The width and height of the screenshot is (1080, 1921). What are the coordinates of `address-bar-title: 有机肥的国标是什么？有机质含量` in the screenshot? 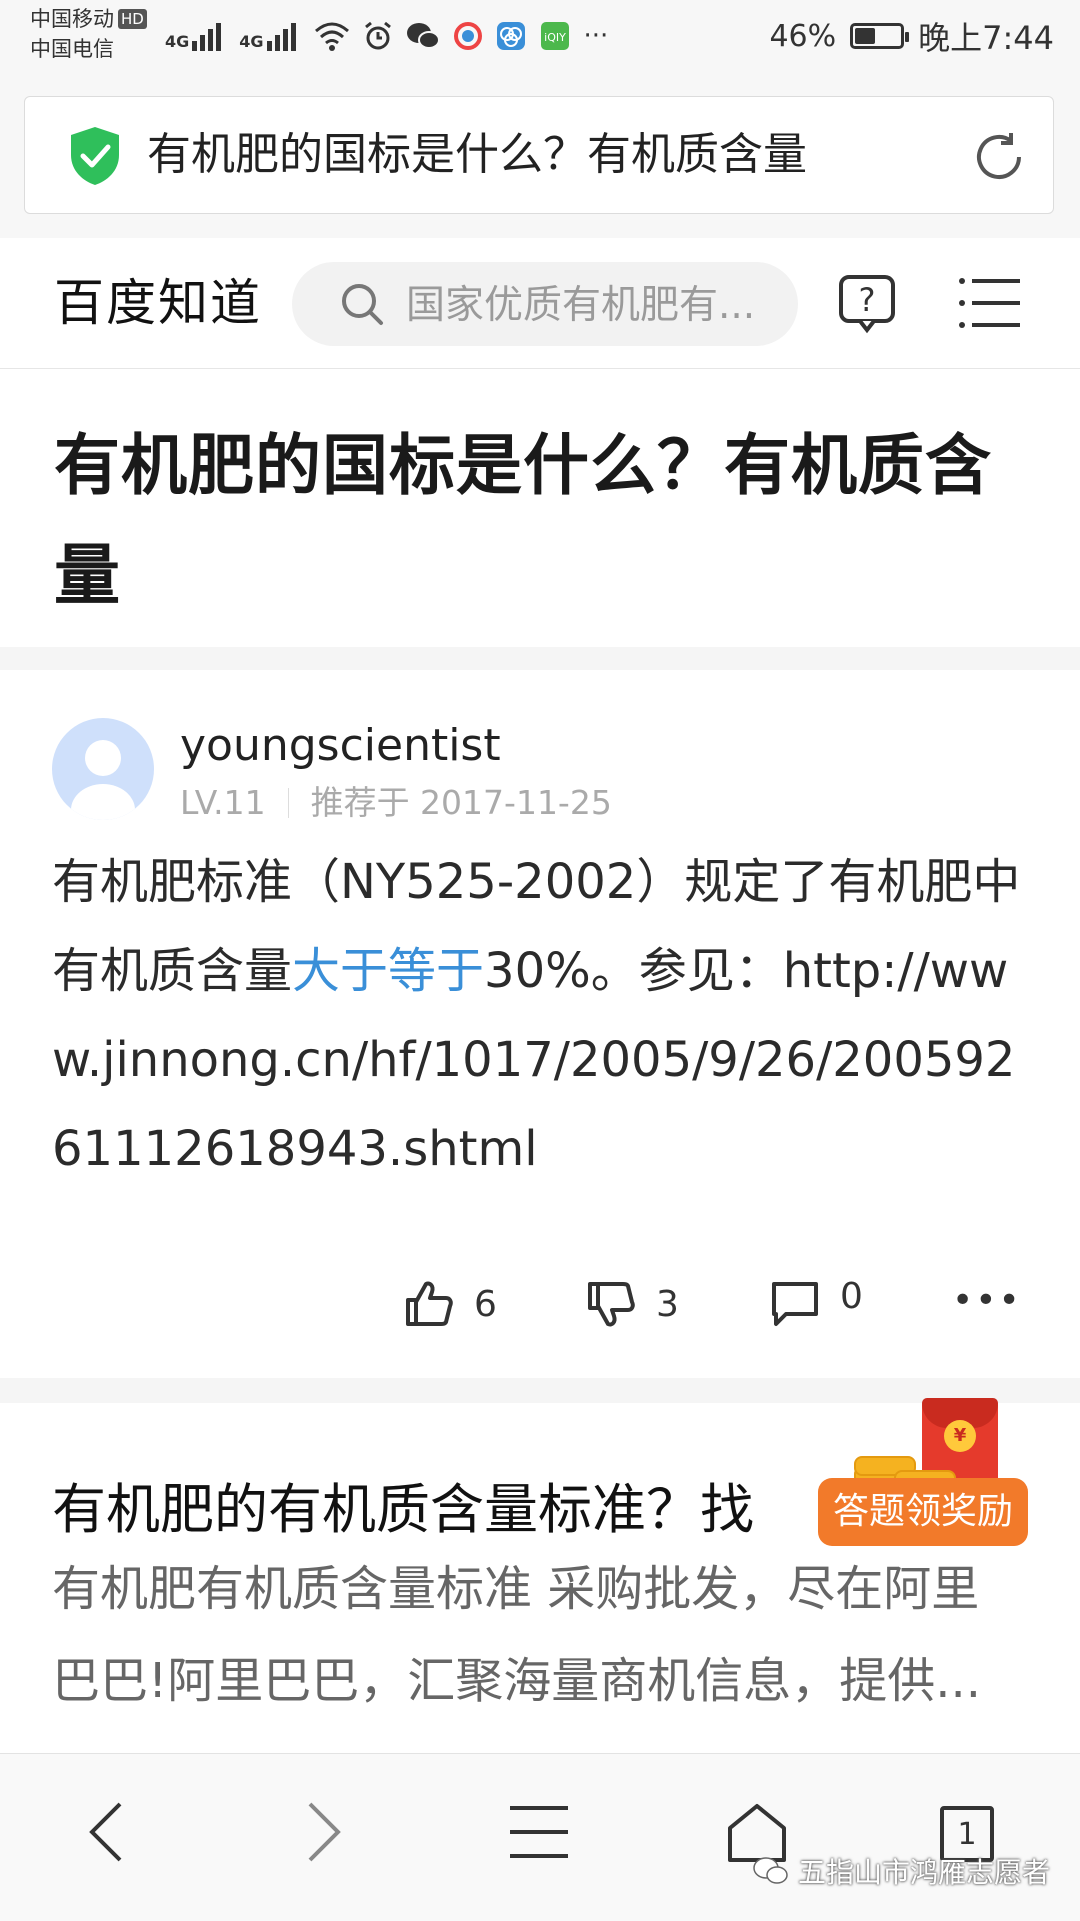 It's located at (477, 154).